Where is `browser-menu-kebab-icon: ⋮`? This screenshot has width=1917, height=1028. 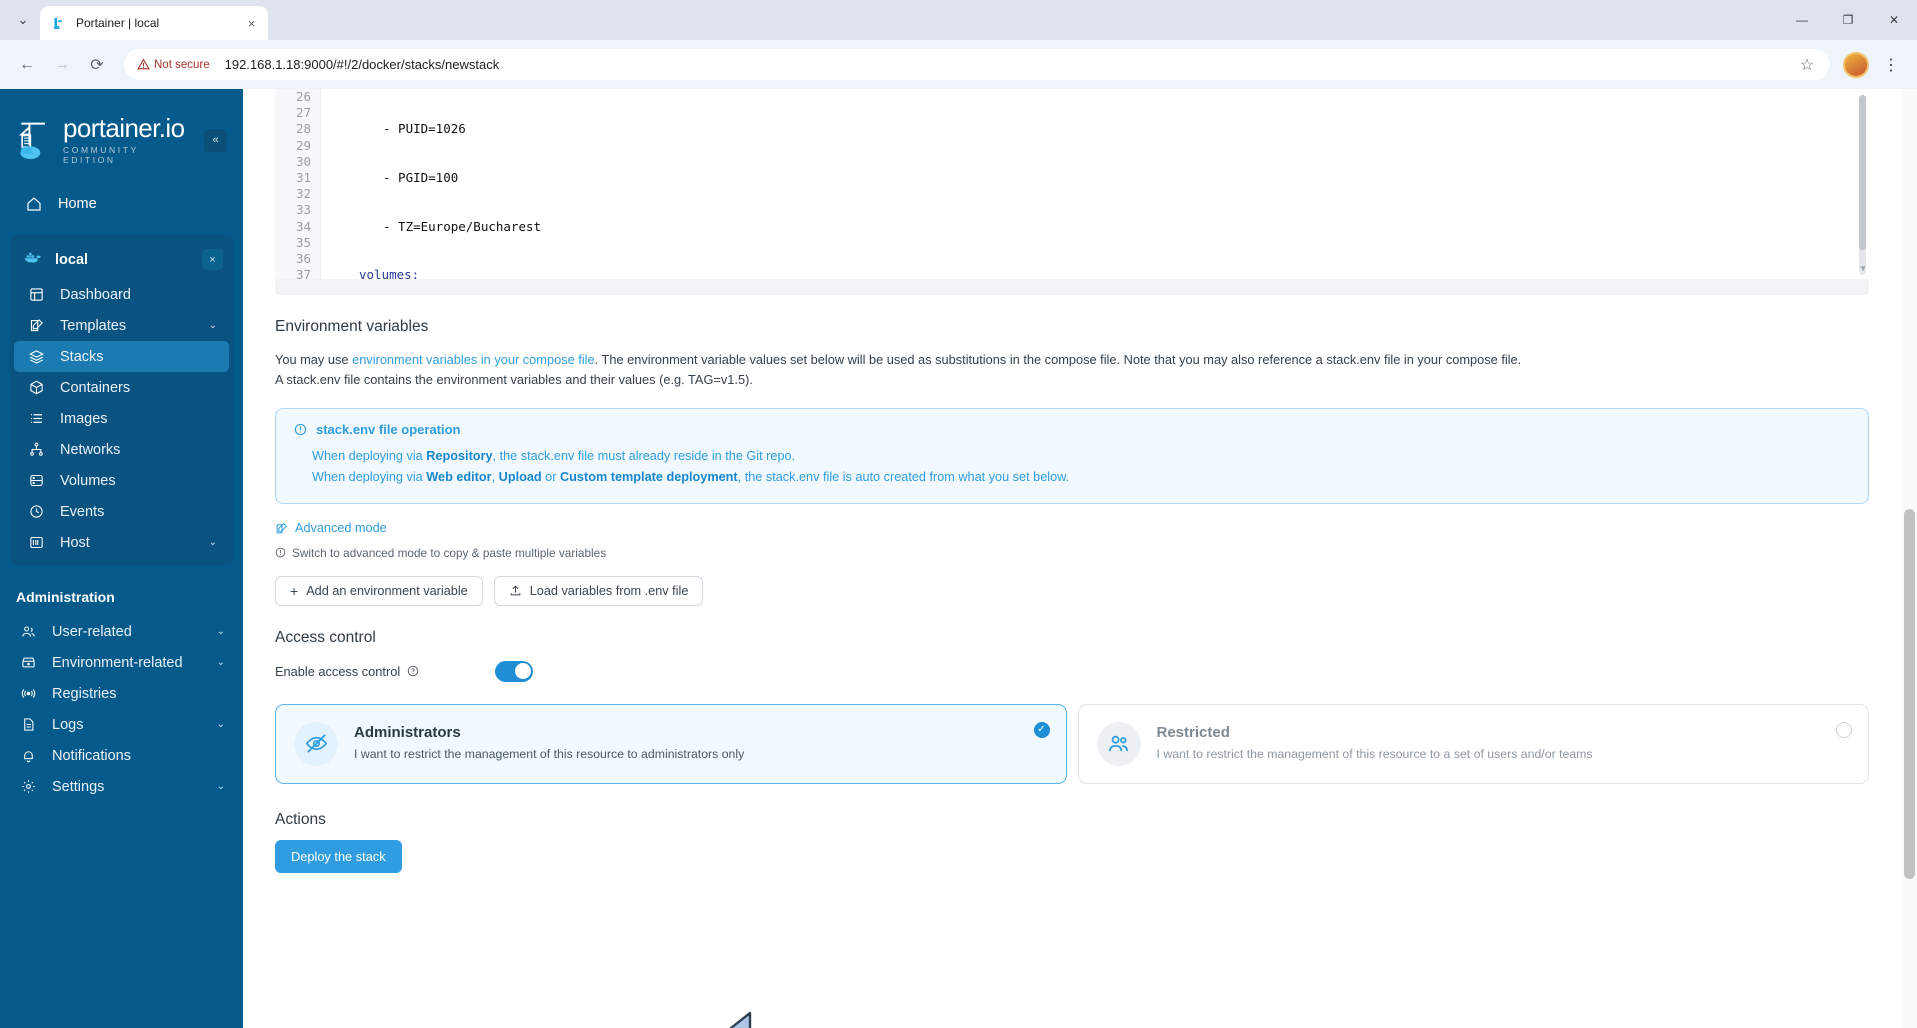 browser-menu-kebab-icon: ⋮ is located at coordinates (1891, 65).